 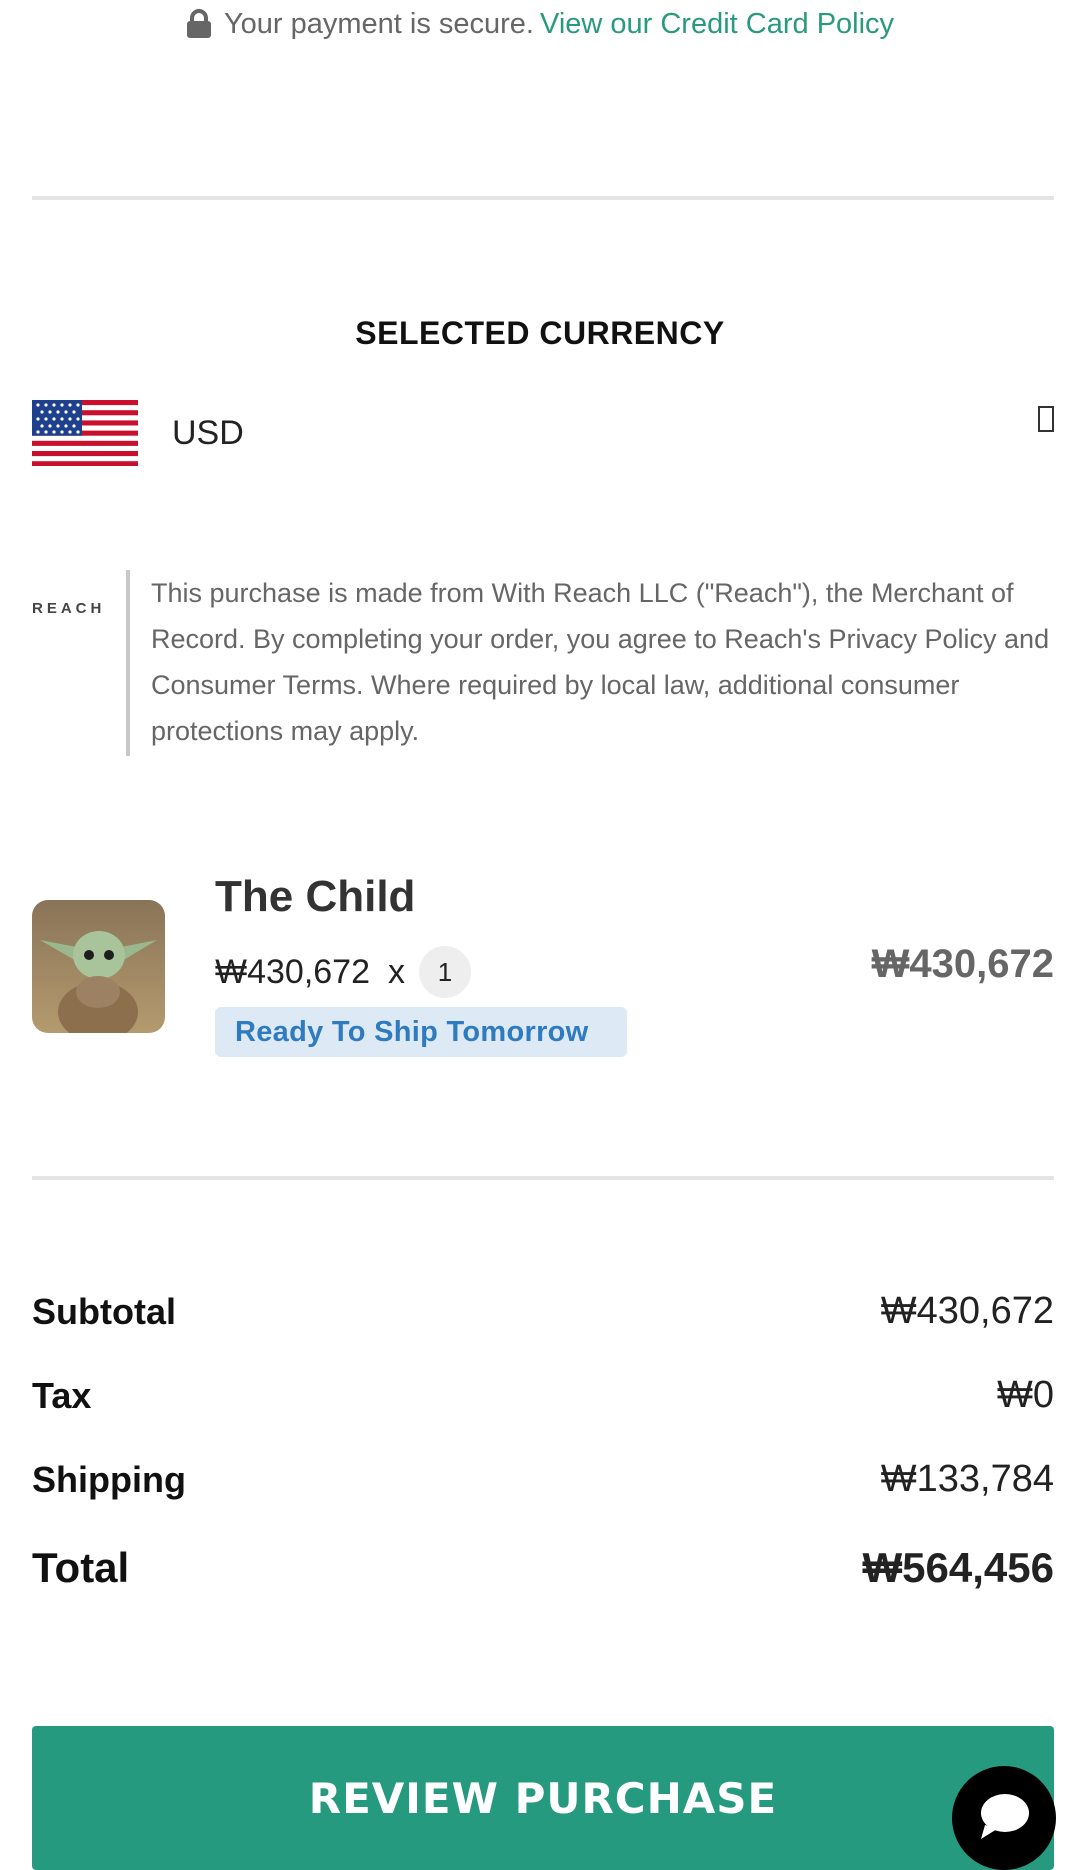 What do you see at coordinates (967, 1311) in the screenshot?
I see `subtotal-value: ₩430,672` at bounding box center [967, 1311].